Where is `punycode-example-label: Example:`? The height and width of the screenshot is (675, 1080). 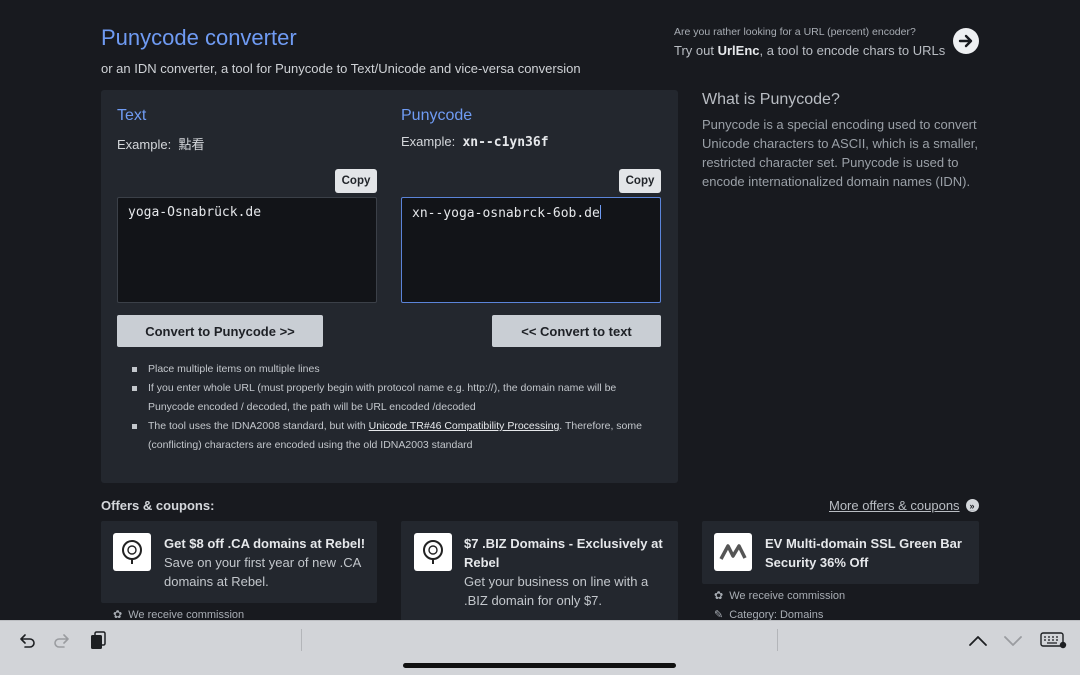
punycode-example-label: Example: is located at coordinates (428, 141).